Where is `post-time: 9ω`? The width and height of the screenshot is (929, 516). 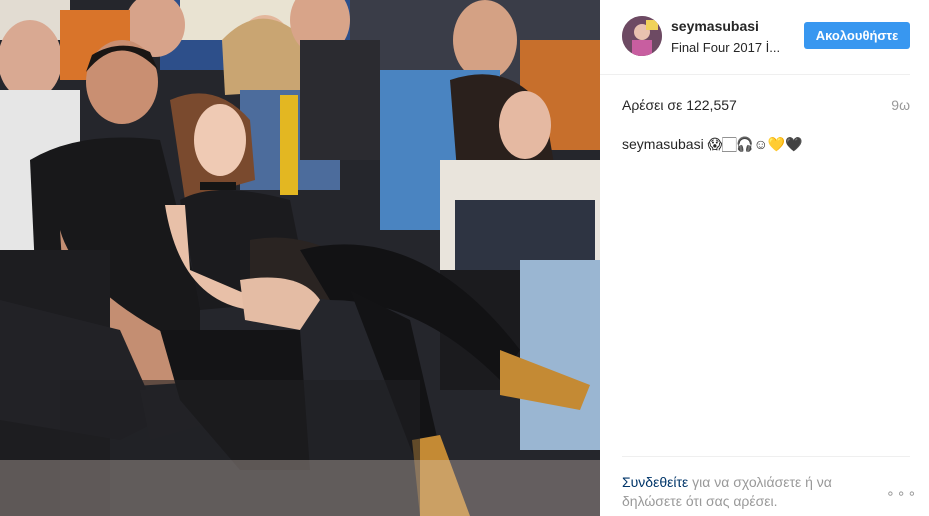 post-time: 9ω is located at coordinates (900, 105).